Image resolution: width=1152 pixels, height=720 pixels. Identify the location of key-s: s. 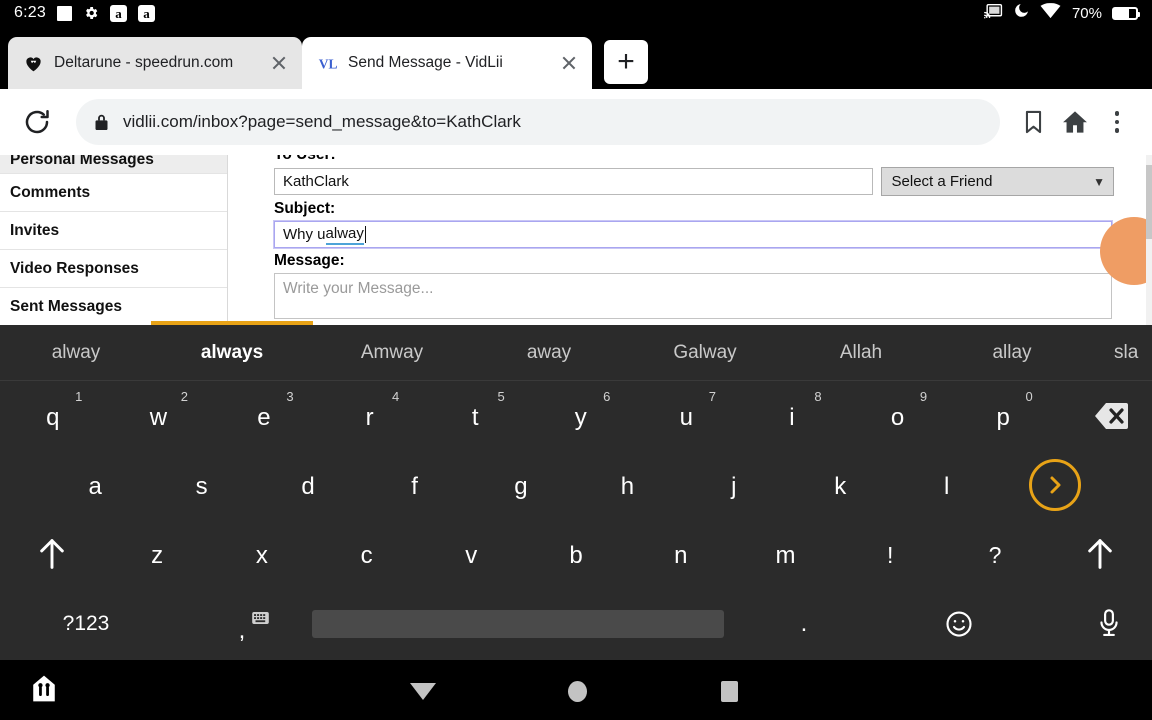
(201, 484).